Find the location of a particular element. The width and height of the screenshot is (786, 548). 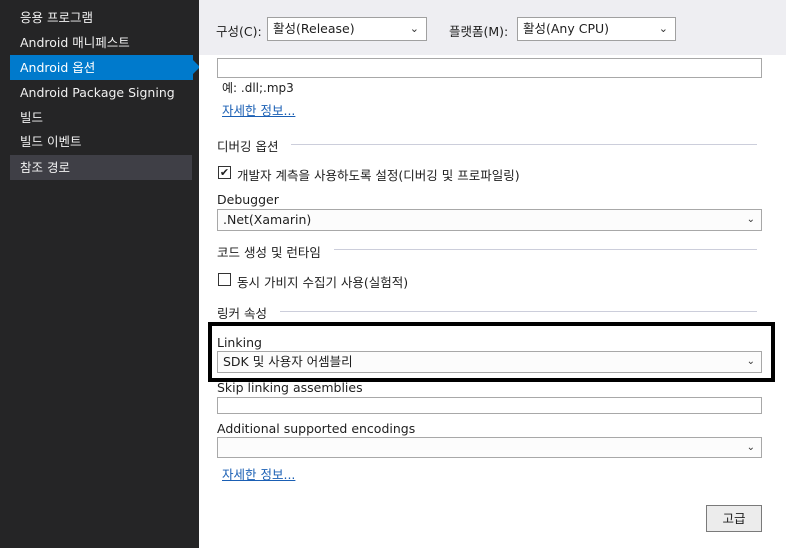

encodings-select: ⌄ is located at coordinates (489, 447).